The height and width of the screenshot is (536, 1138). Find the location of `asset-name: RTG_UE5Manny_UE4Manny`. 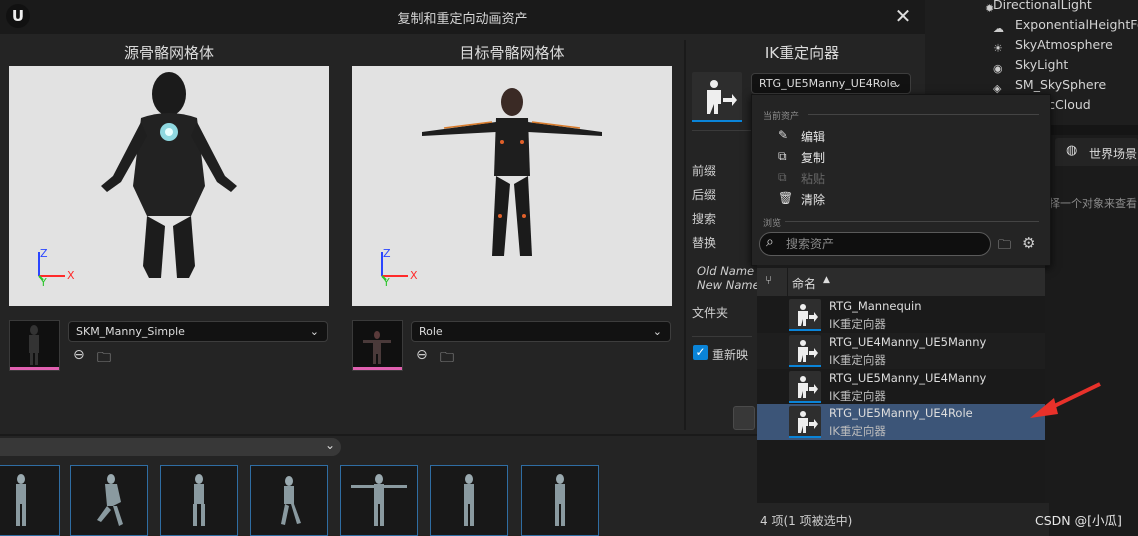

asset-name: RTG_UE5Manny_UE4Manny is located at coordinates (908, 378).